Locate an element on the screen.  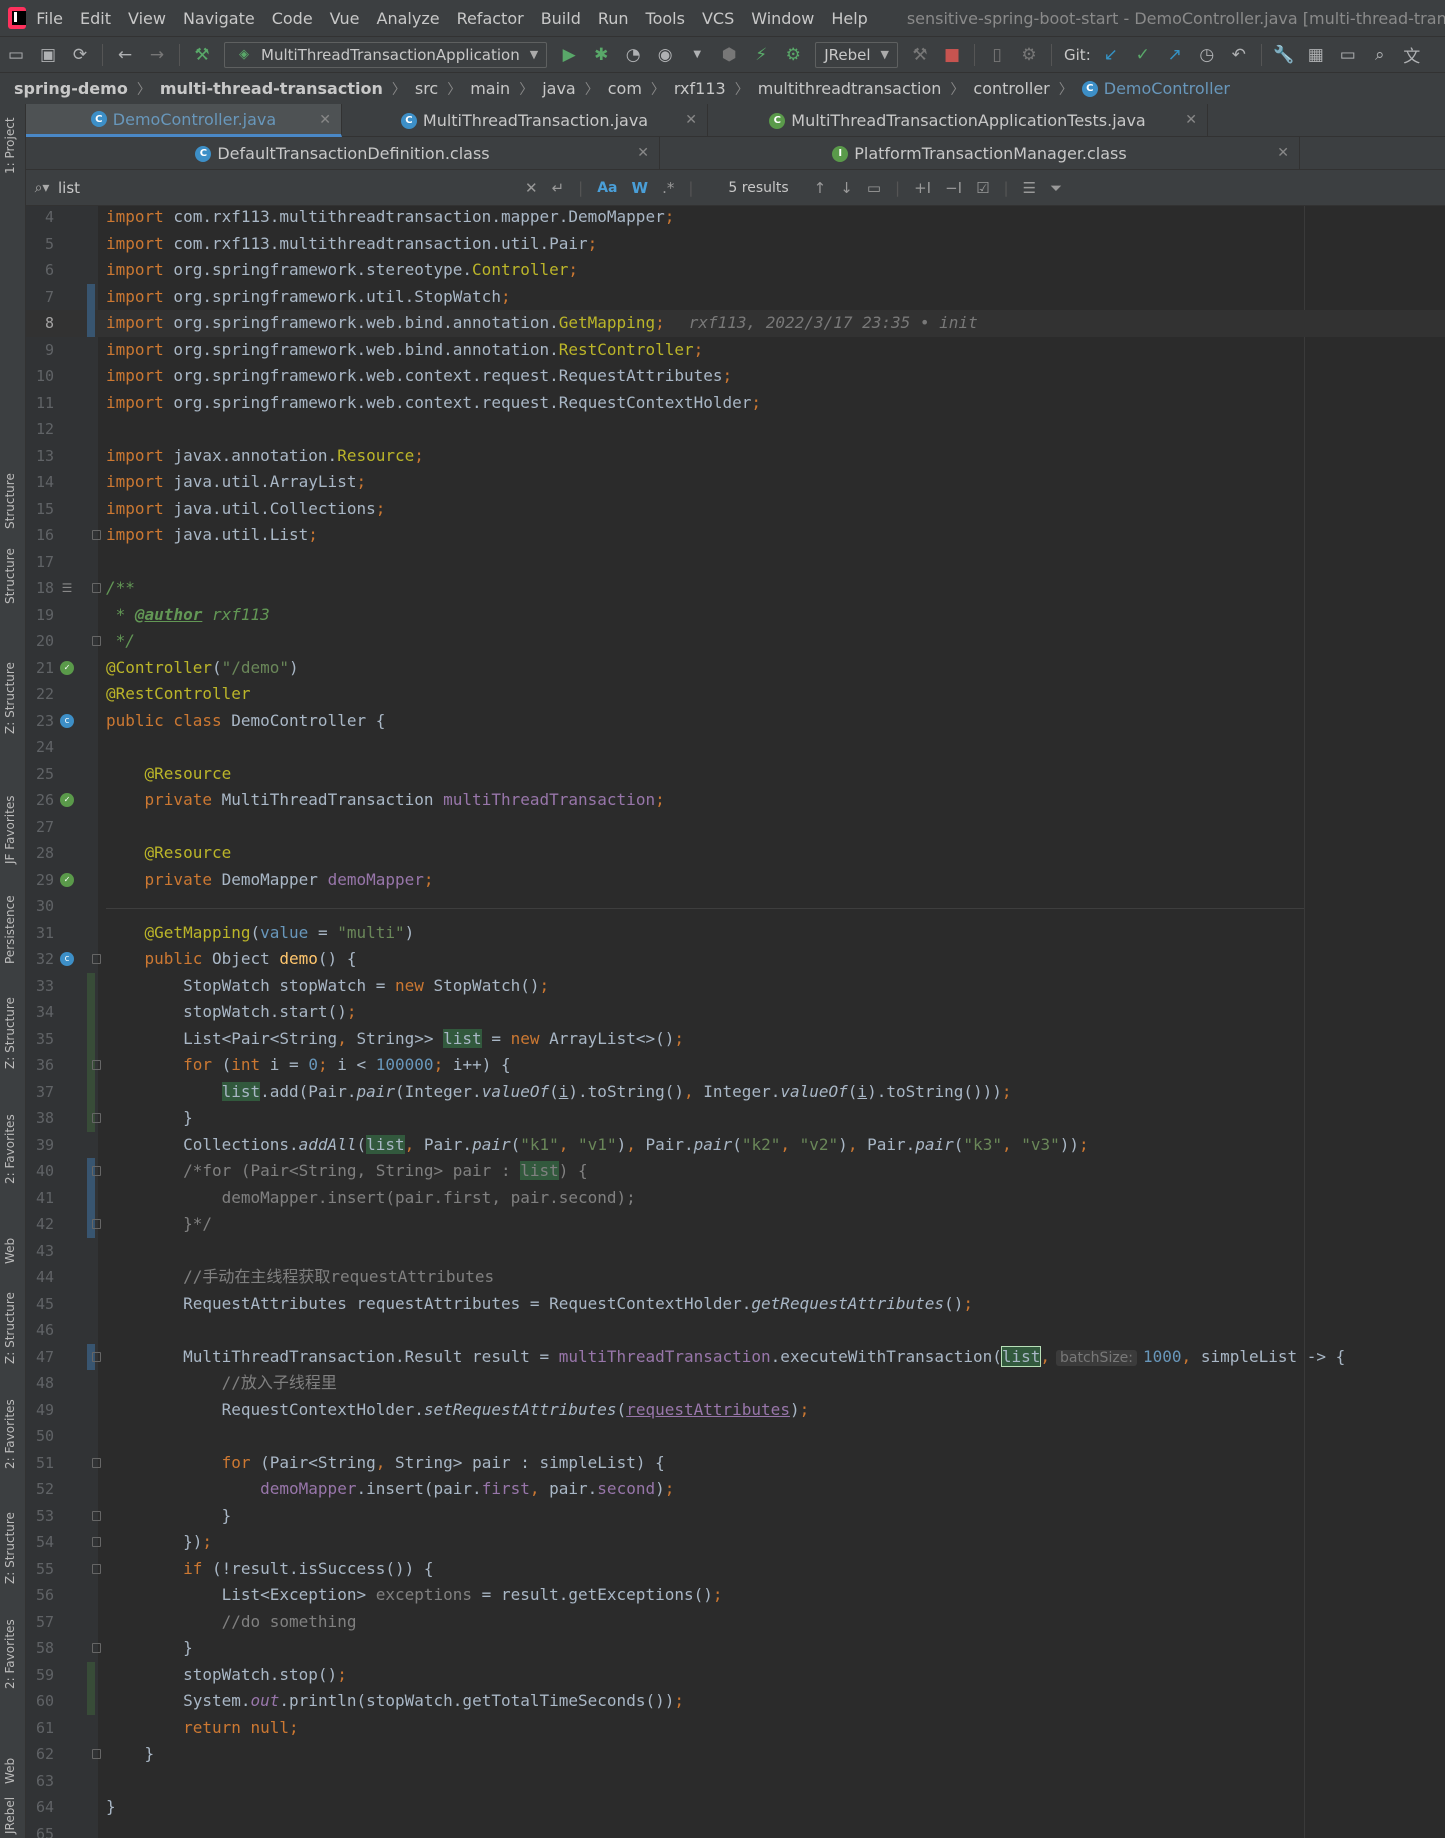
code-line: 57 //do something is located at coordinates (735, 1622).